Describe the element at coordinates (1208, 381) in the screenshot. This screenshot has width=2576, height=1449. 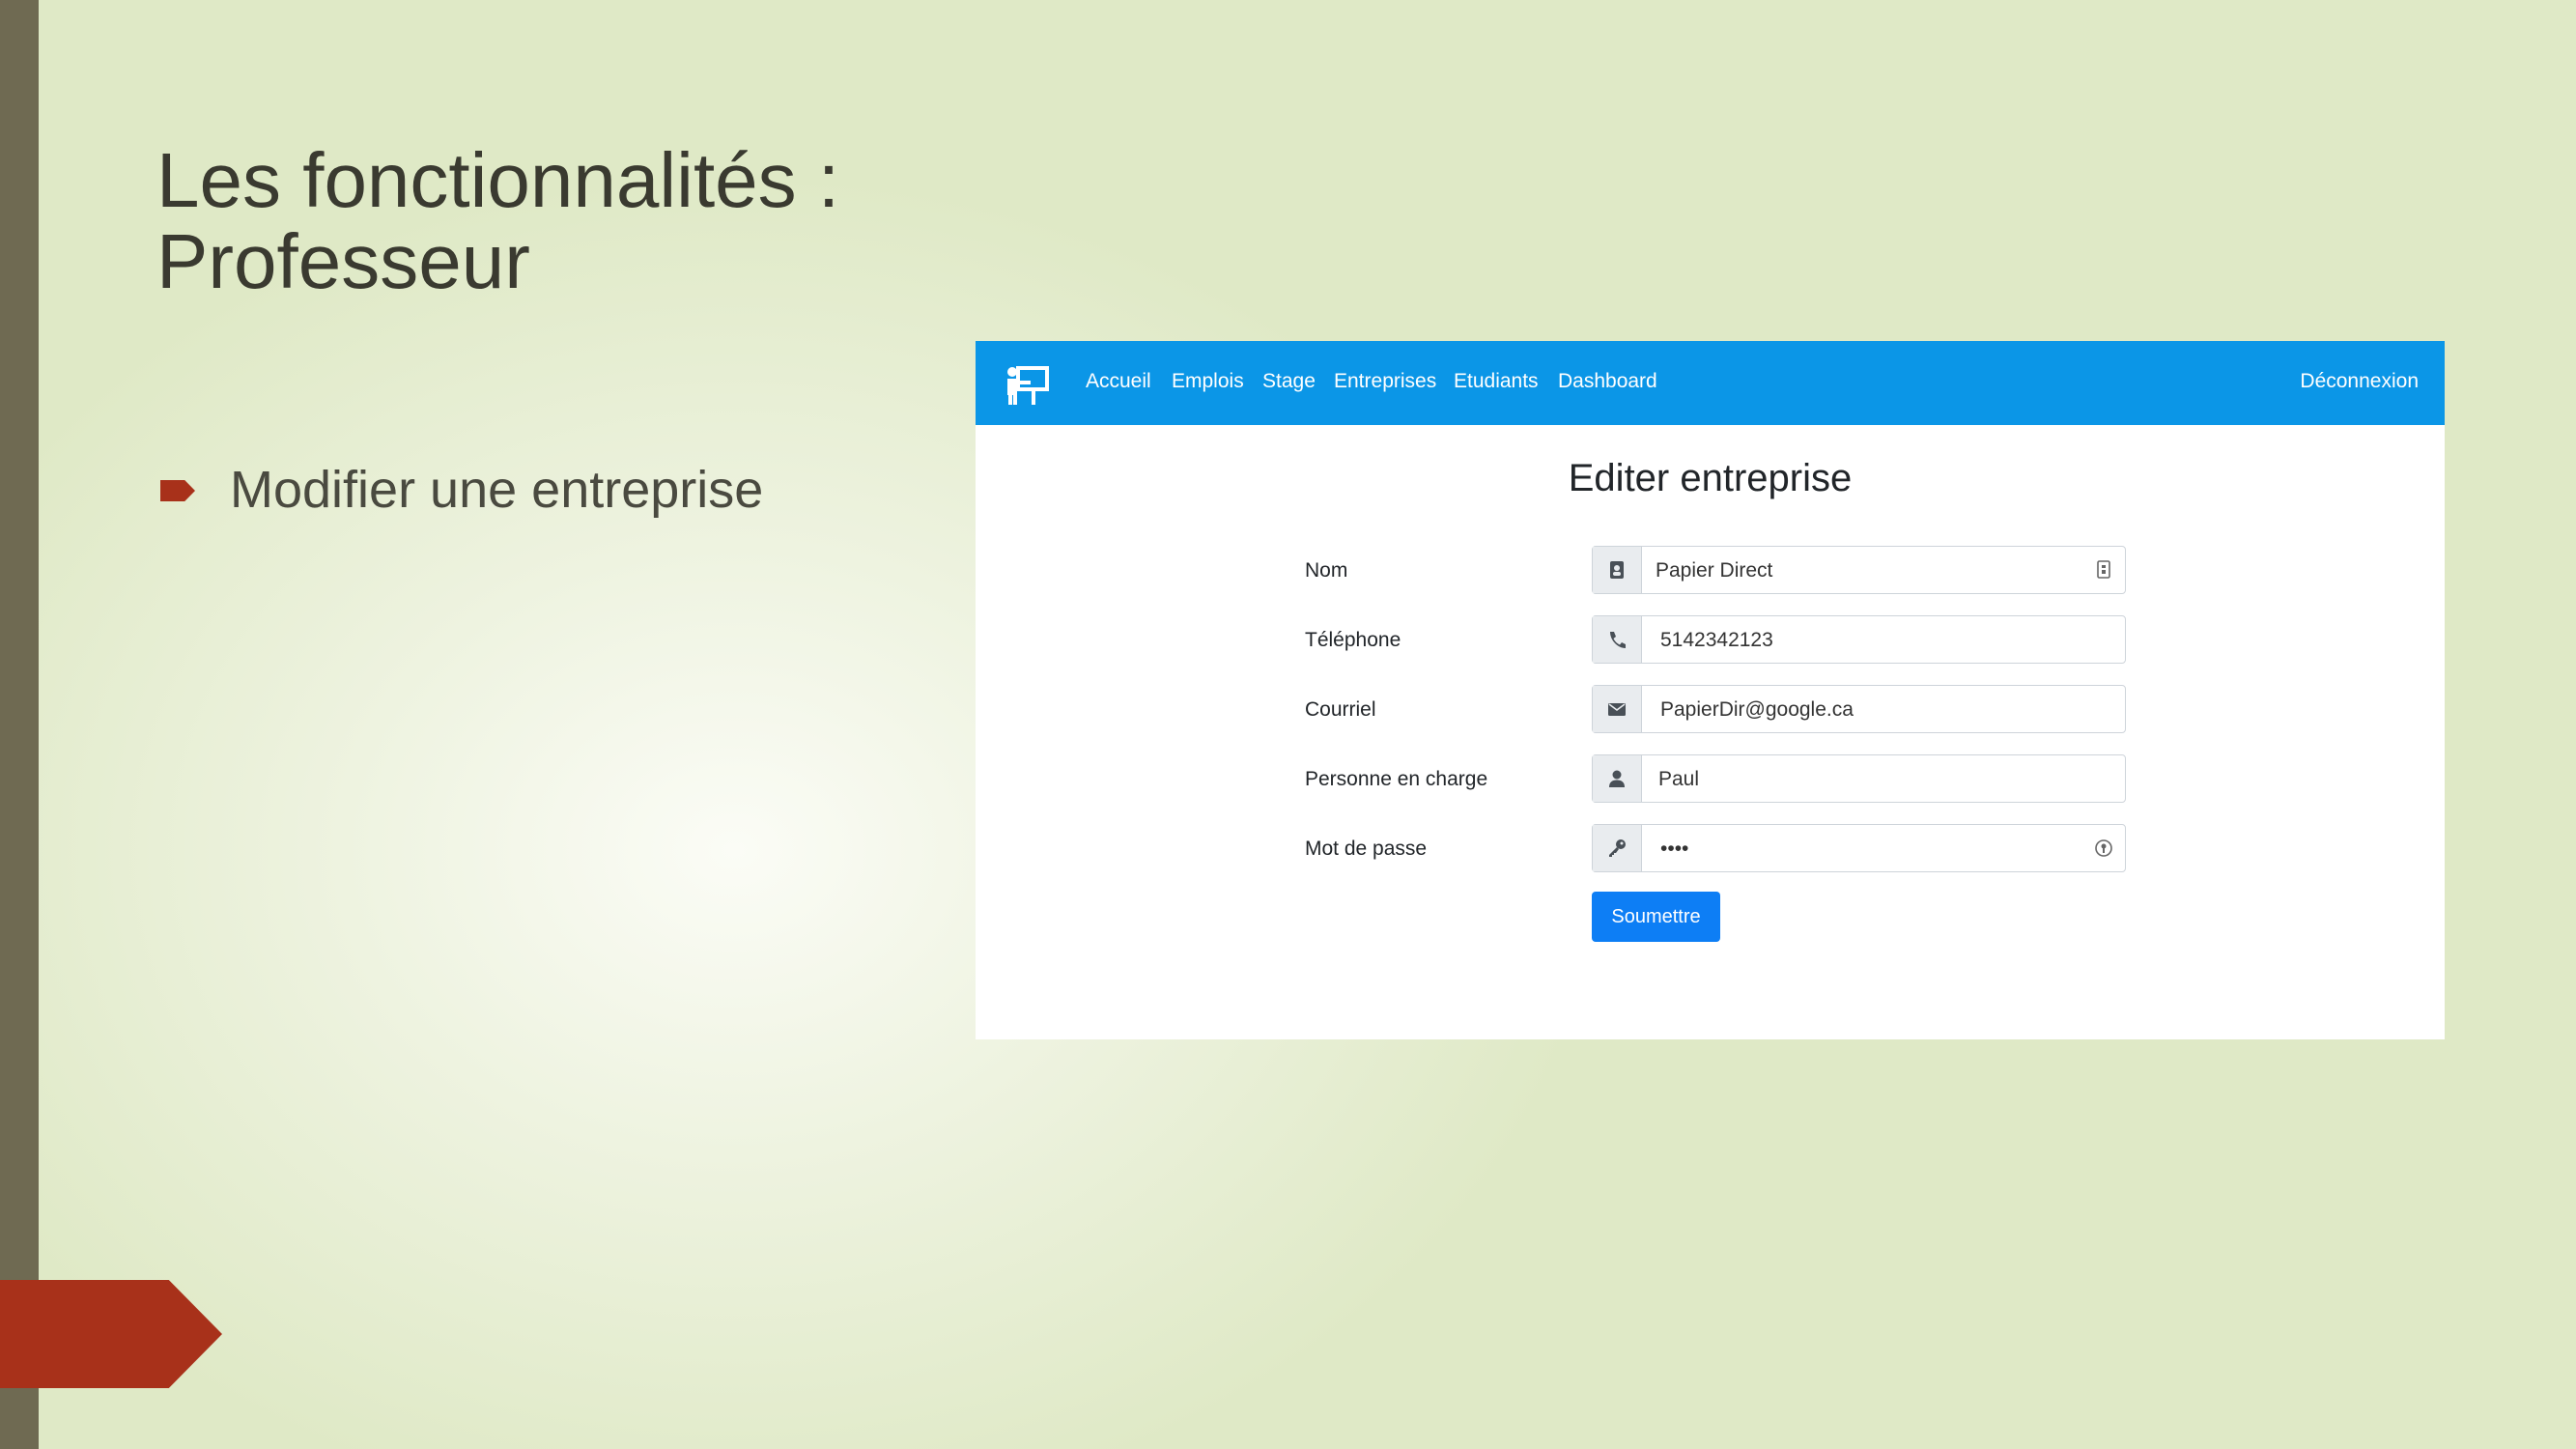
I see `nav-emplois: Emplois` at that location.